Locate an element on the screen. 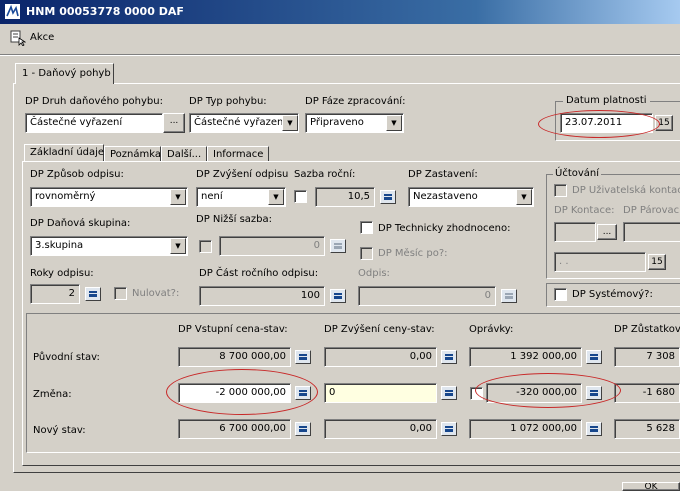  zpusob-select: rovnoměrný is located at coordinates (109, 197).